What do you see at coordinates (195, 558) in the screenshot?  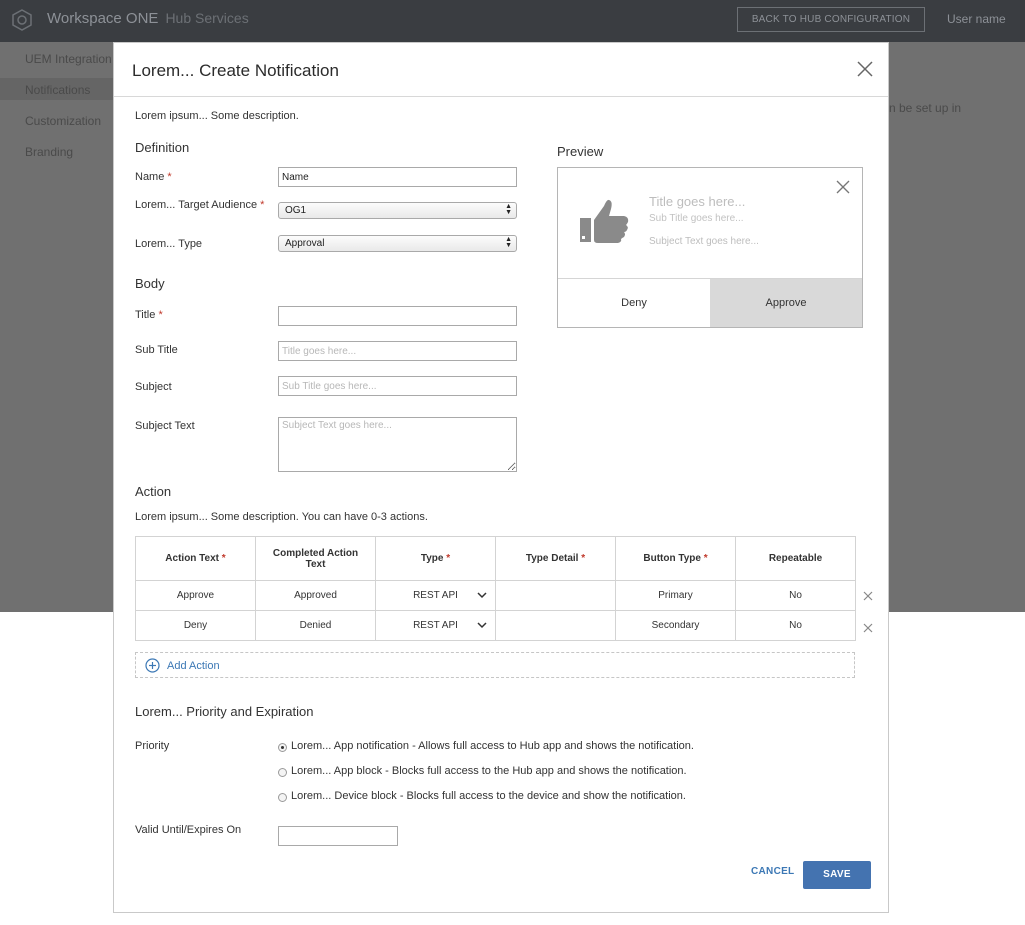 I see `column-header-action-text: Action Text *` at bounding box center [195, 558].